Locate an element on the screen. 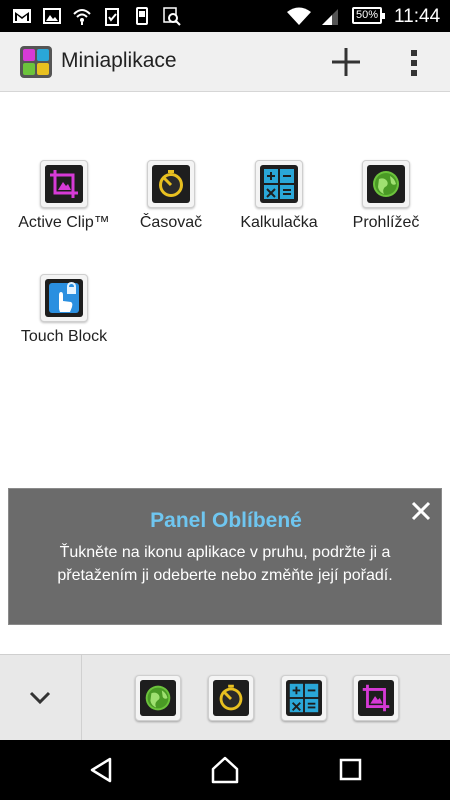  image-icon is located at coordinates (52, 16).